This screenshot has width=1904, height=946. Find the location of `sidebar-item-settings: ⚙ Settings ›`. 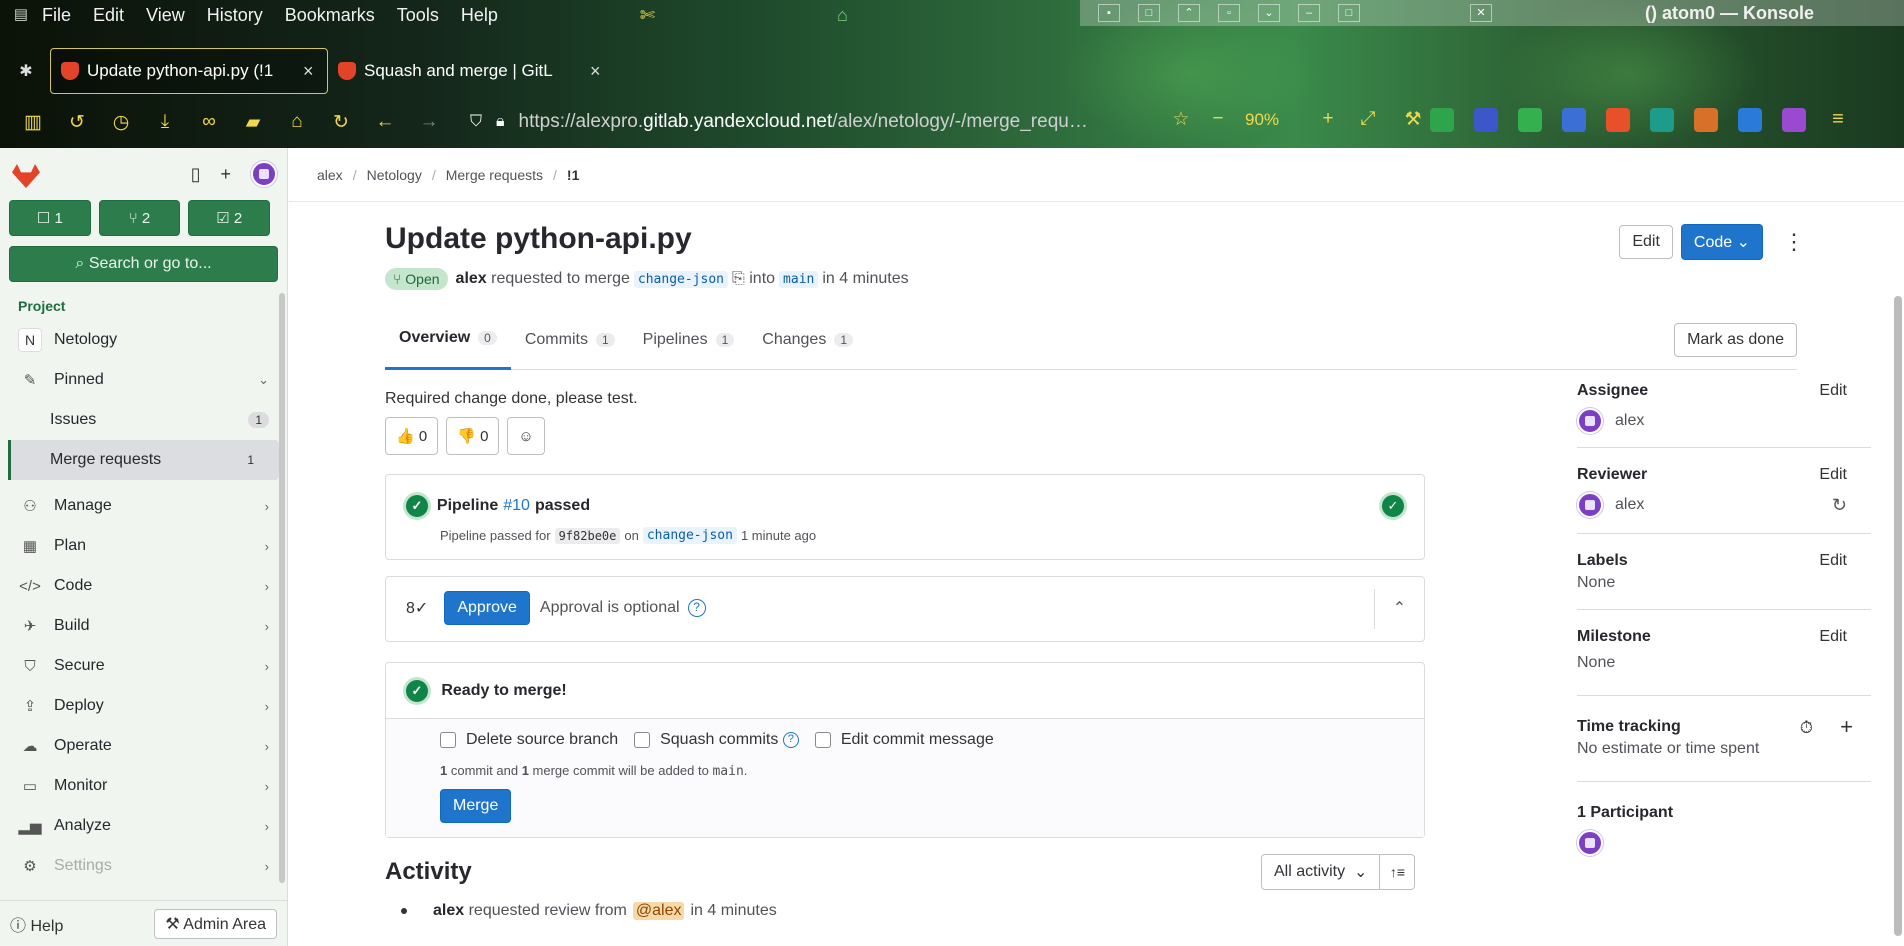

sidebar-item-settings: ⚙ Settings › is located at coordinates (143, 866).